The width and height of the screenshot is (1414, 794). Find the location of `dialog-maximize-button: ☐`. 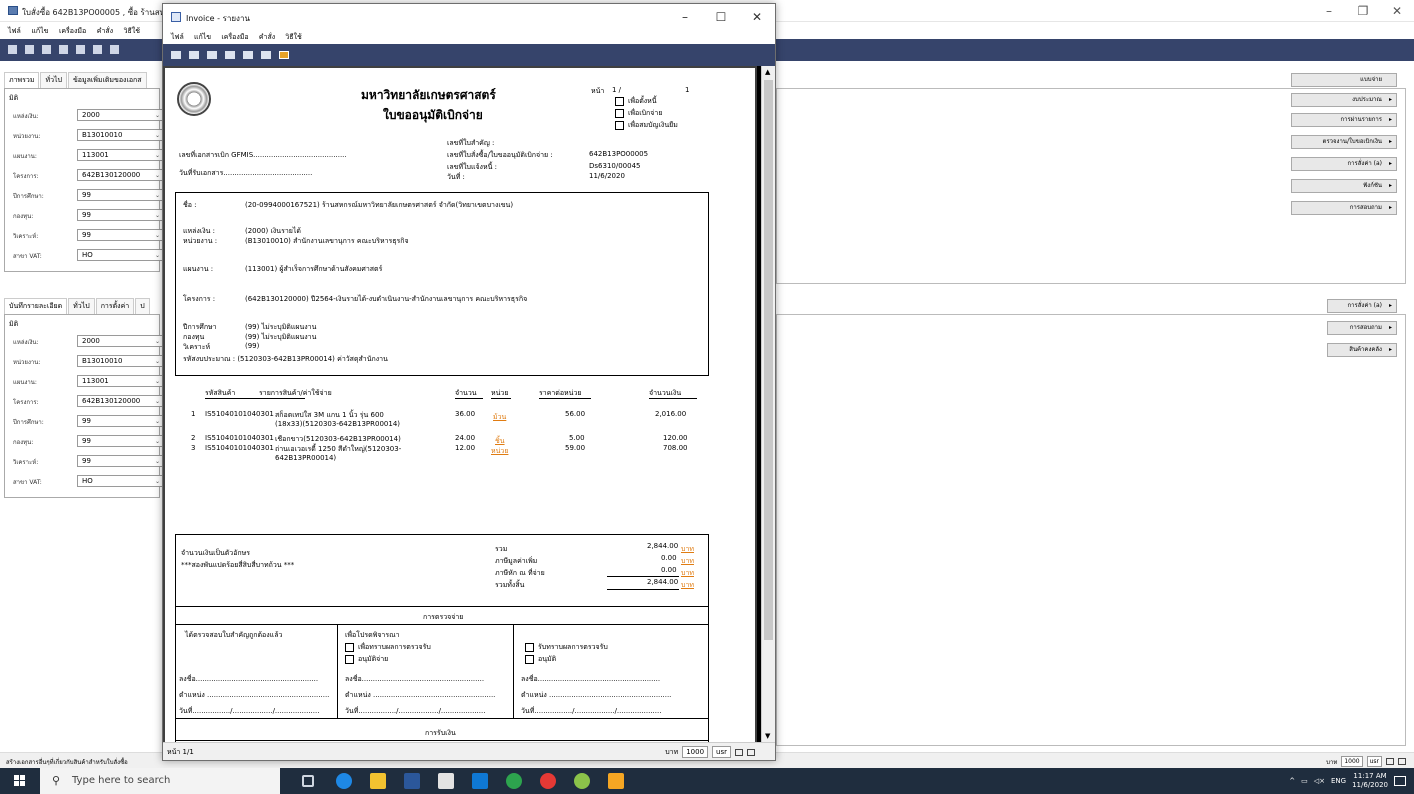

dialog-maximize-button: ☐ is located at coordinates (721, 17).